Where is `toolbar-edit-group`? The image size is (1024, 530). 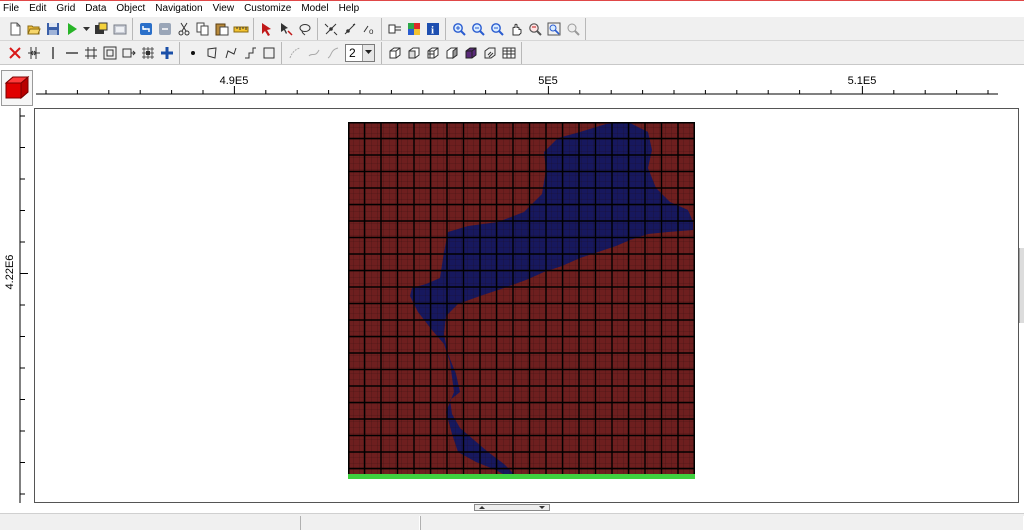 toolbar-edit-group is located at coordinates (193, 28).